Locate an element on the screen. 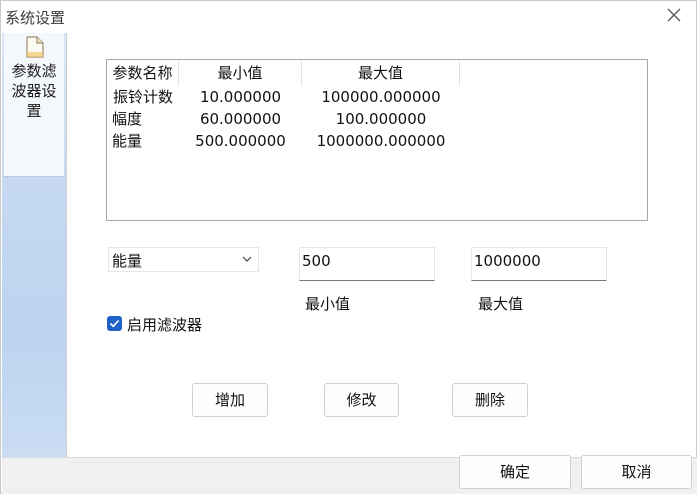 The height and width of the screenshot is (494, 697). parameter-select: 能量 is located at coordinates (183, 259).